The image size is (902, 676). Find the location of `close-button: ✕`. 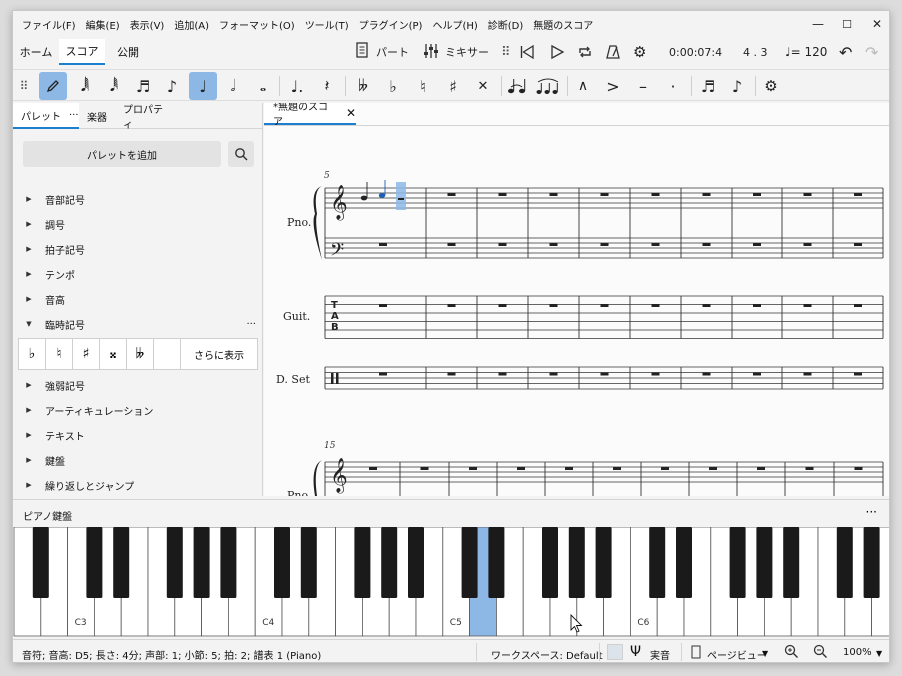

close-button: ✕ is located at coordinates (875, 24).